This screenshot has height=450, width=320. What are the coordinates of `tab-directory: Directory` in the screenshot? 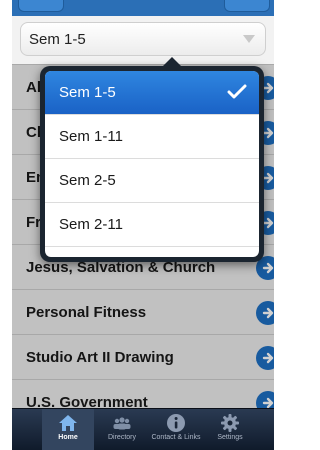 It's located at (122, 429).